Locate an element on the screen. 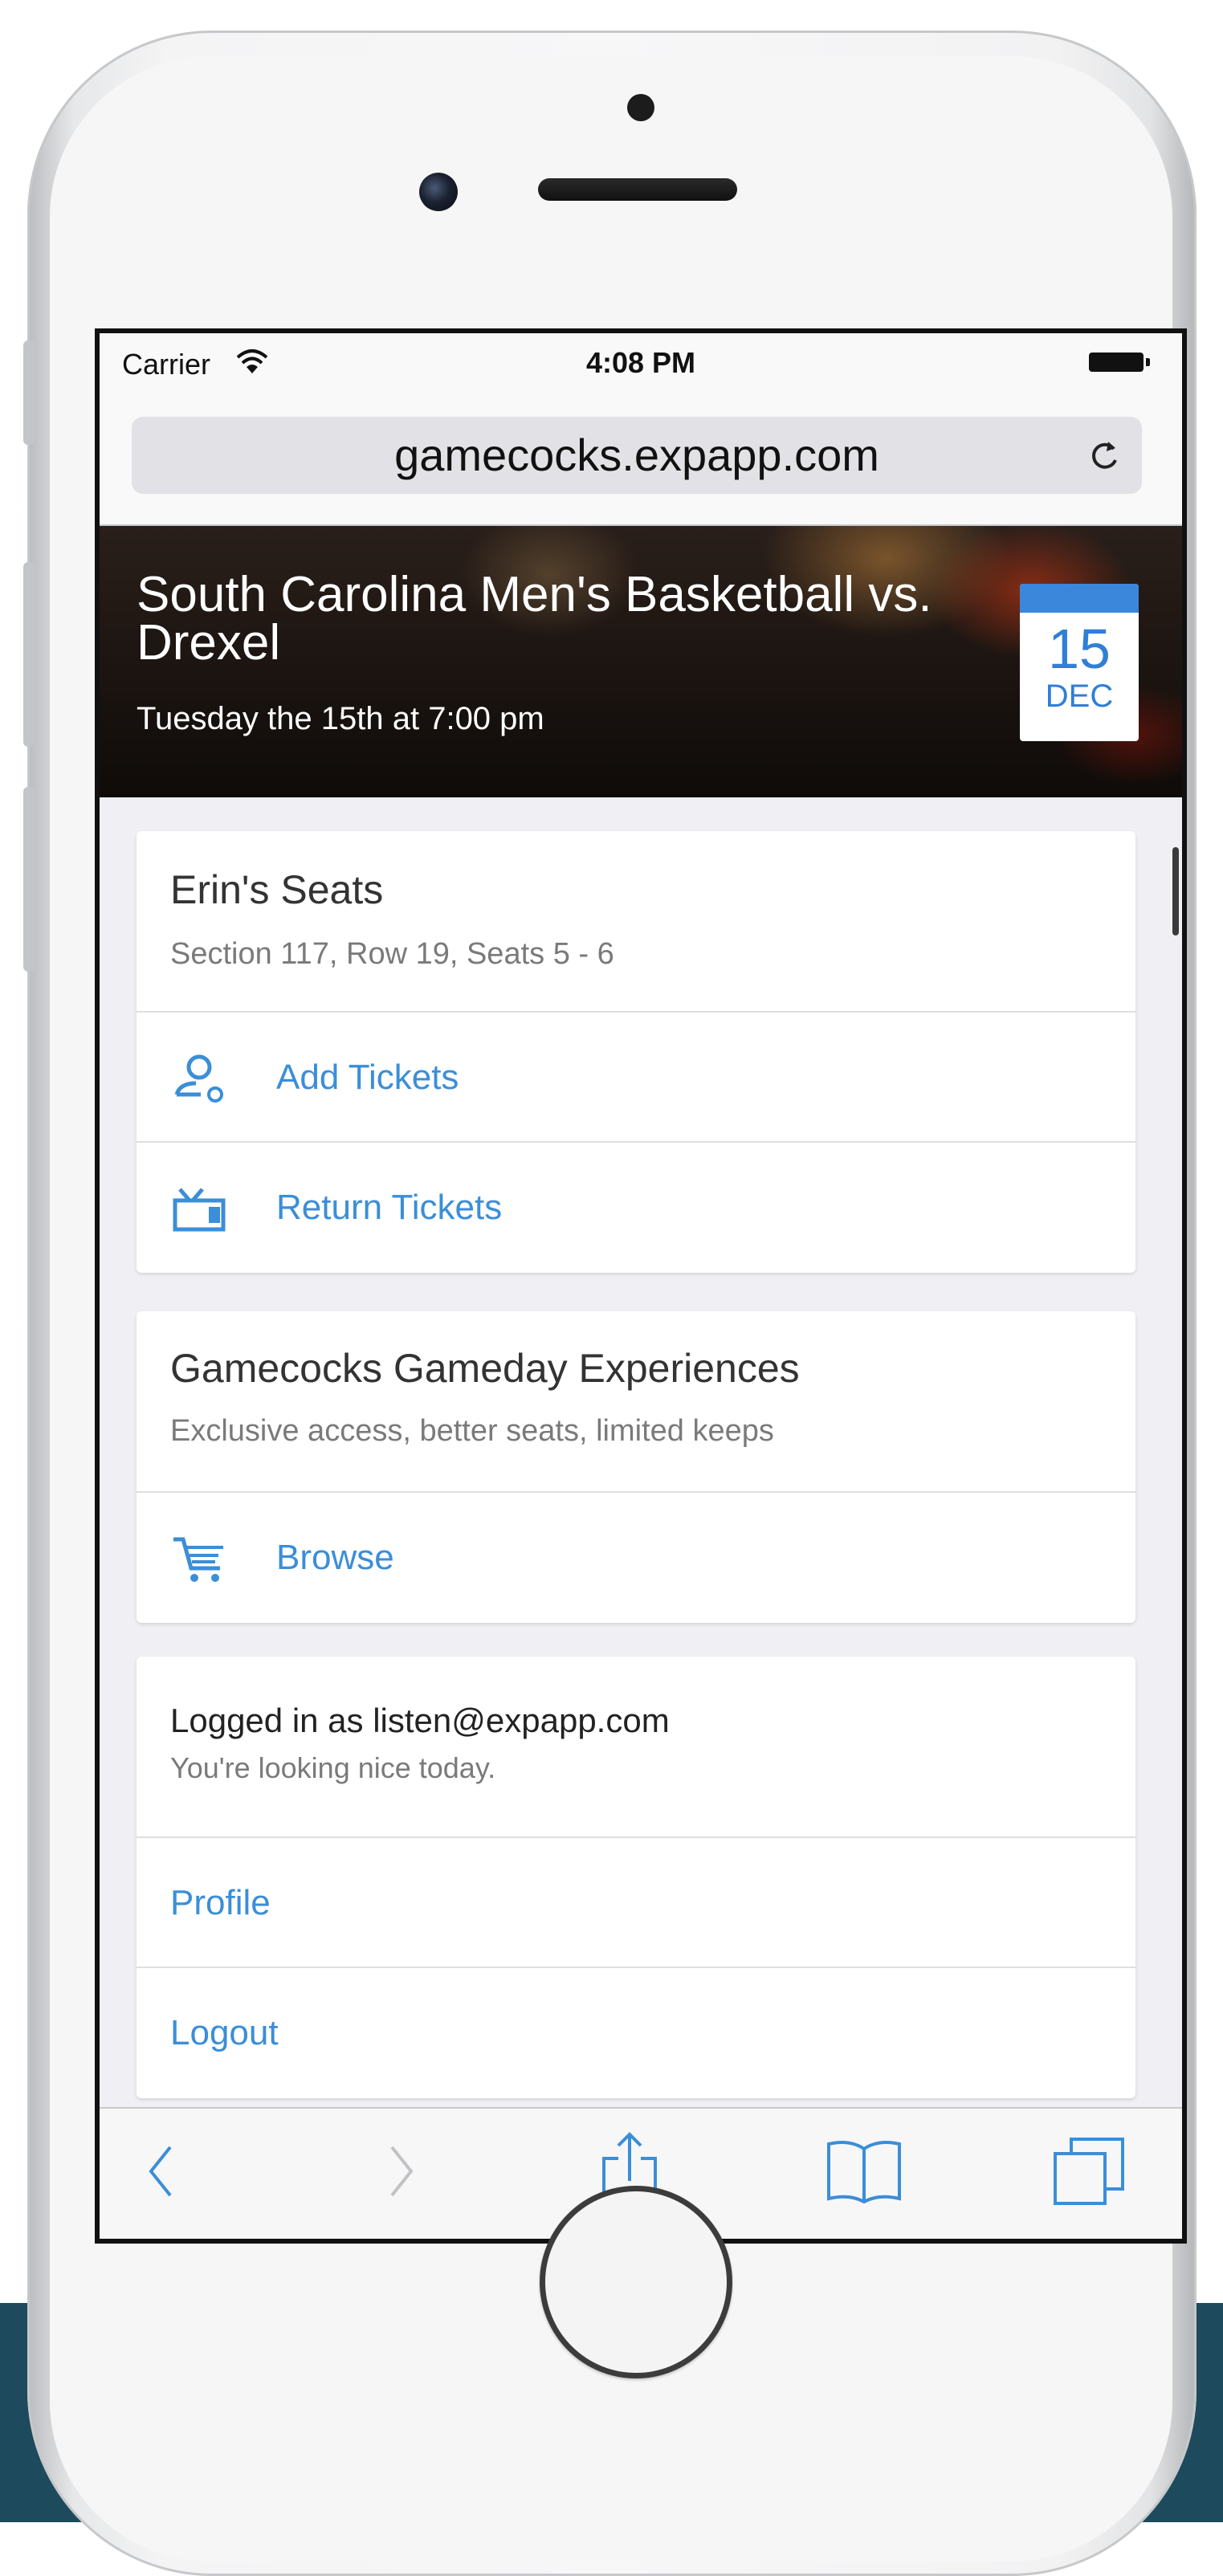 This screenshot has width=1223, height=2576. logout-link: Logout is located at coordinates (224, 2033).